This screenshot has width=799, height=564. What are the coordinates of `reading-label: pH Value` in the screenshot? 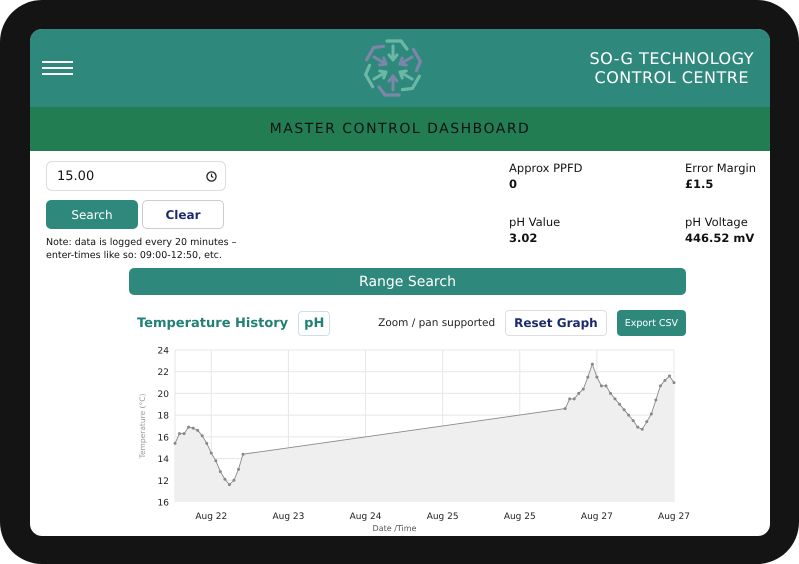 It's located at (535, 221).